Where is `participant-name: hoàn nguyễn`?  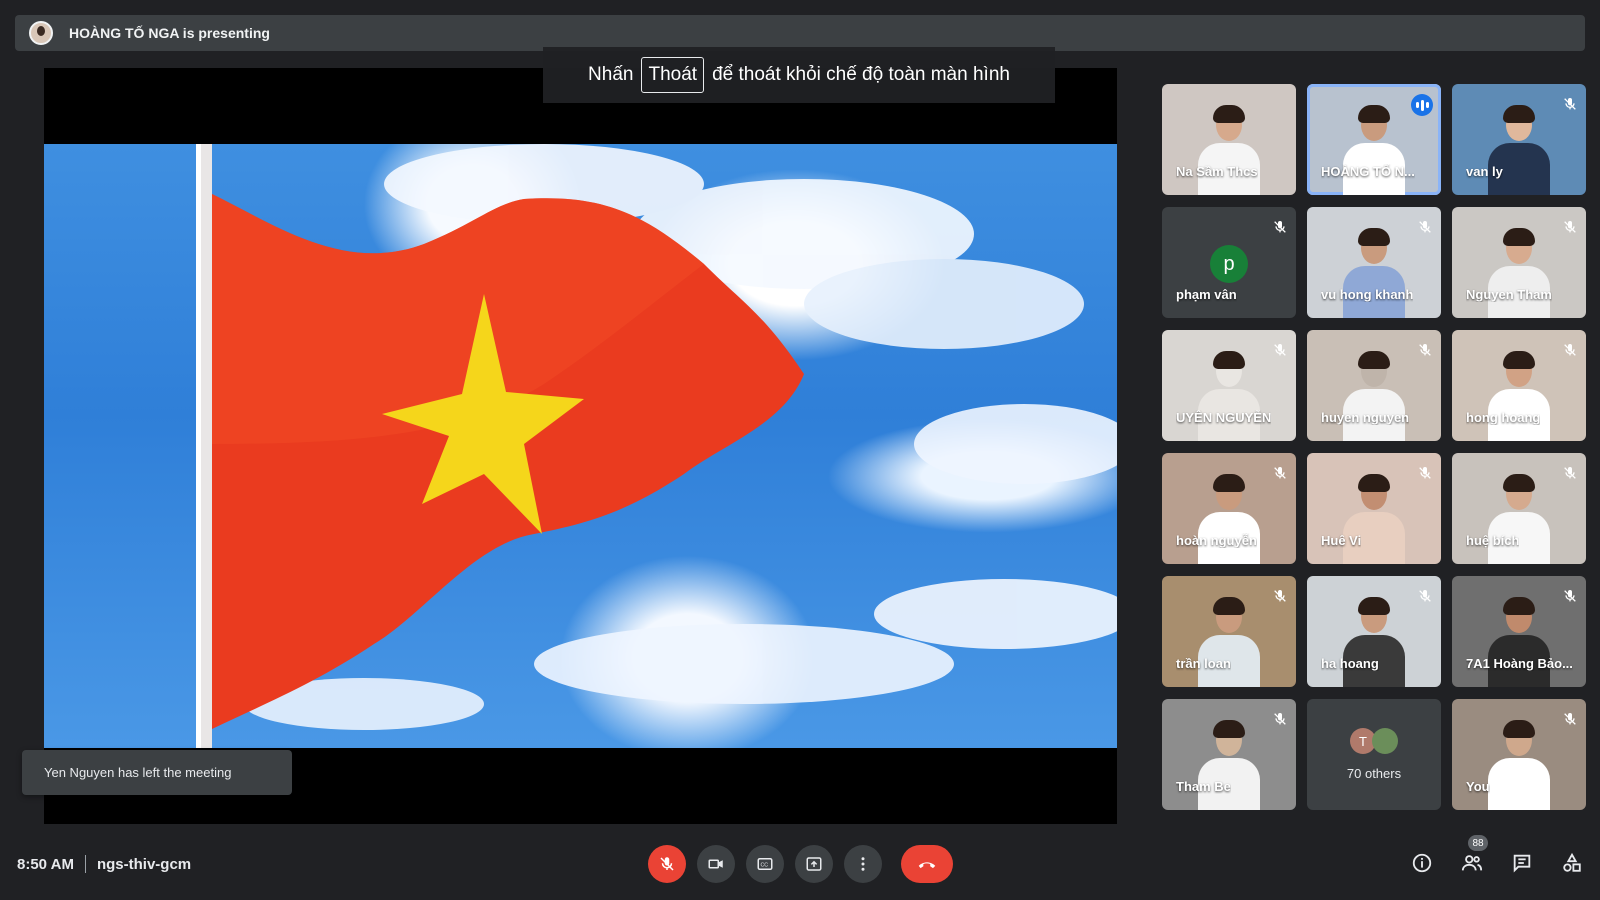 participant-name: hoàn nguyễn is located at coordinates (1216, 540).